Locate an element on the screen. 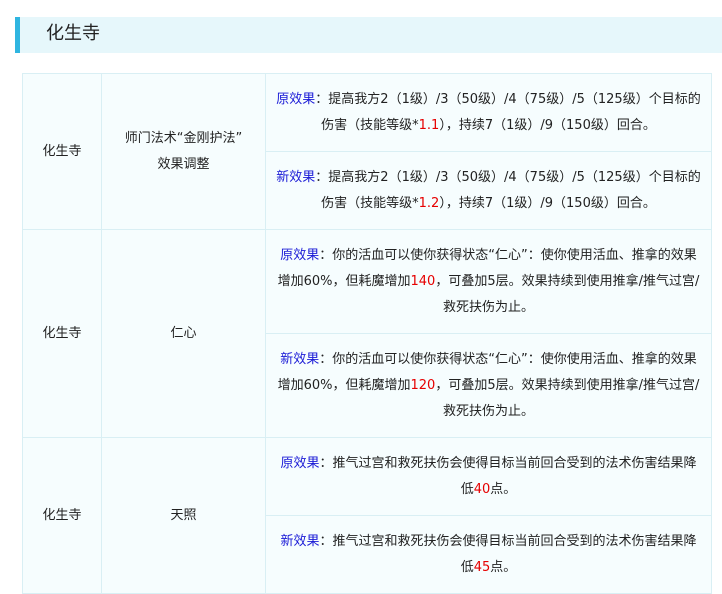  skill-name-line: 师门法术“金刚护法” is located at coordinates (183, 138).